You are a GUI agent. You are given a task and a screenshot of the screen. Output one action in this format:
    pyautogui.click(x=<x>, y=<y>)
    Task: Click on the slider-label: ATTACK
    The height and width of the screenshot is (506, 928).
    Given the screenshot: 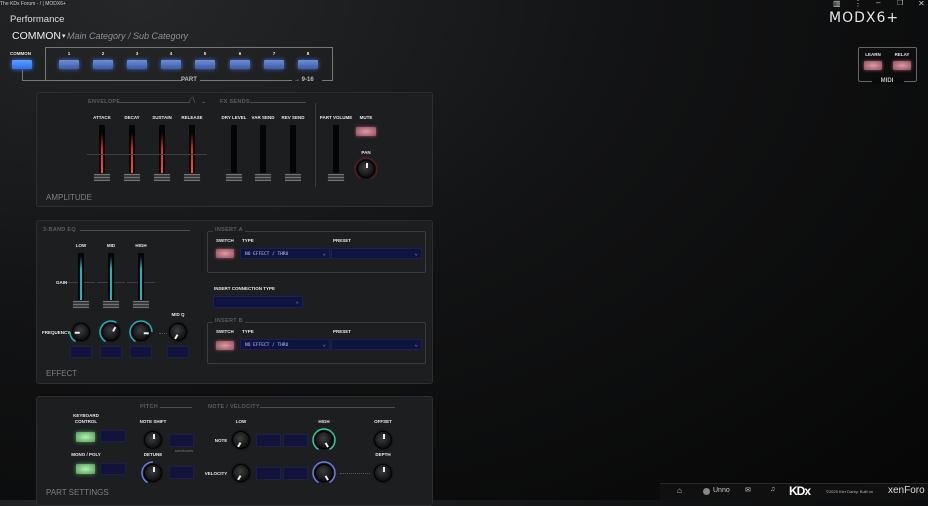 What is the action you would take?
    pyautogui.click(x=102, y=117)
    